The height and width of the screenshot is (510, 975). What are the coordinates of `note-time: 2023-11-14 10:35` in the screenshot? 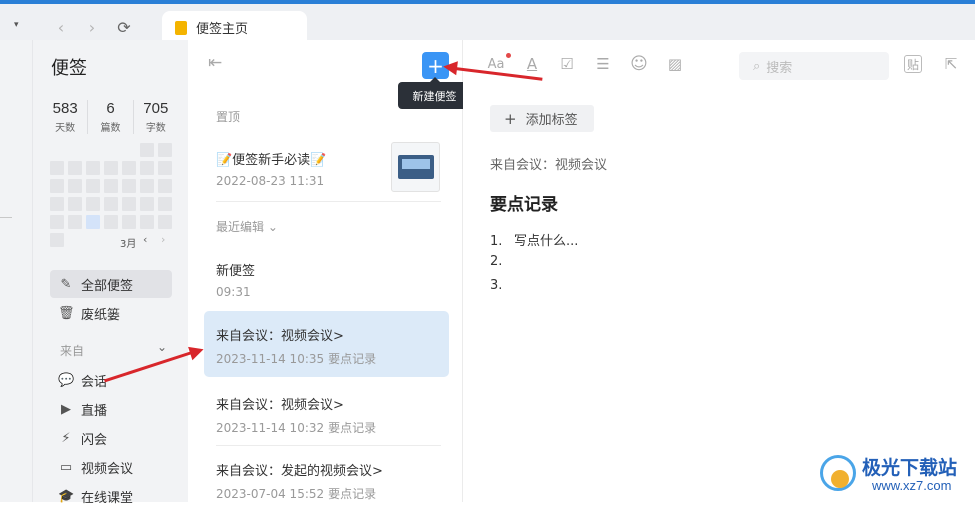 It's located at (270, 359).